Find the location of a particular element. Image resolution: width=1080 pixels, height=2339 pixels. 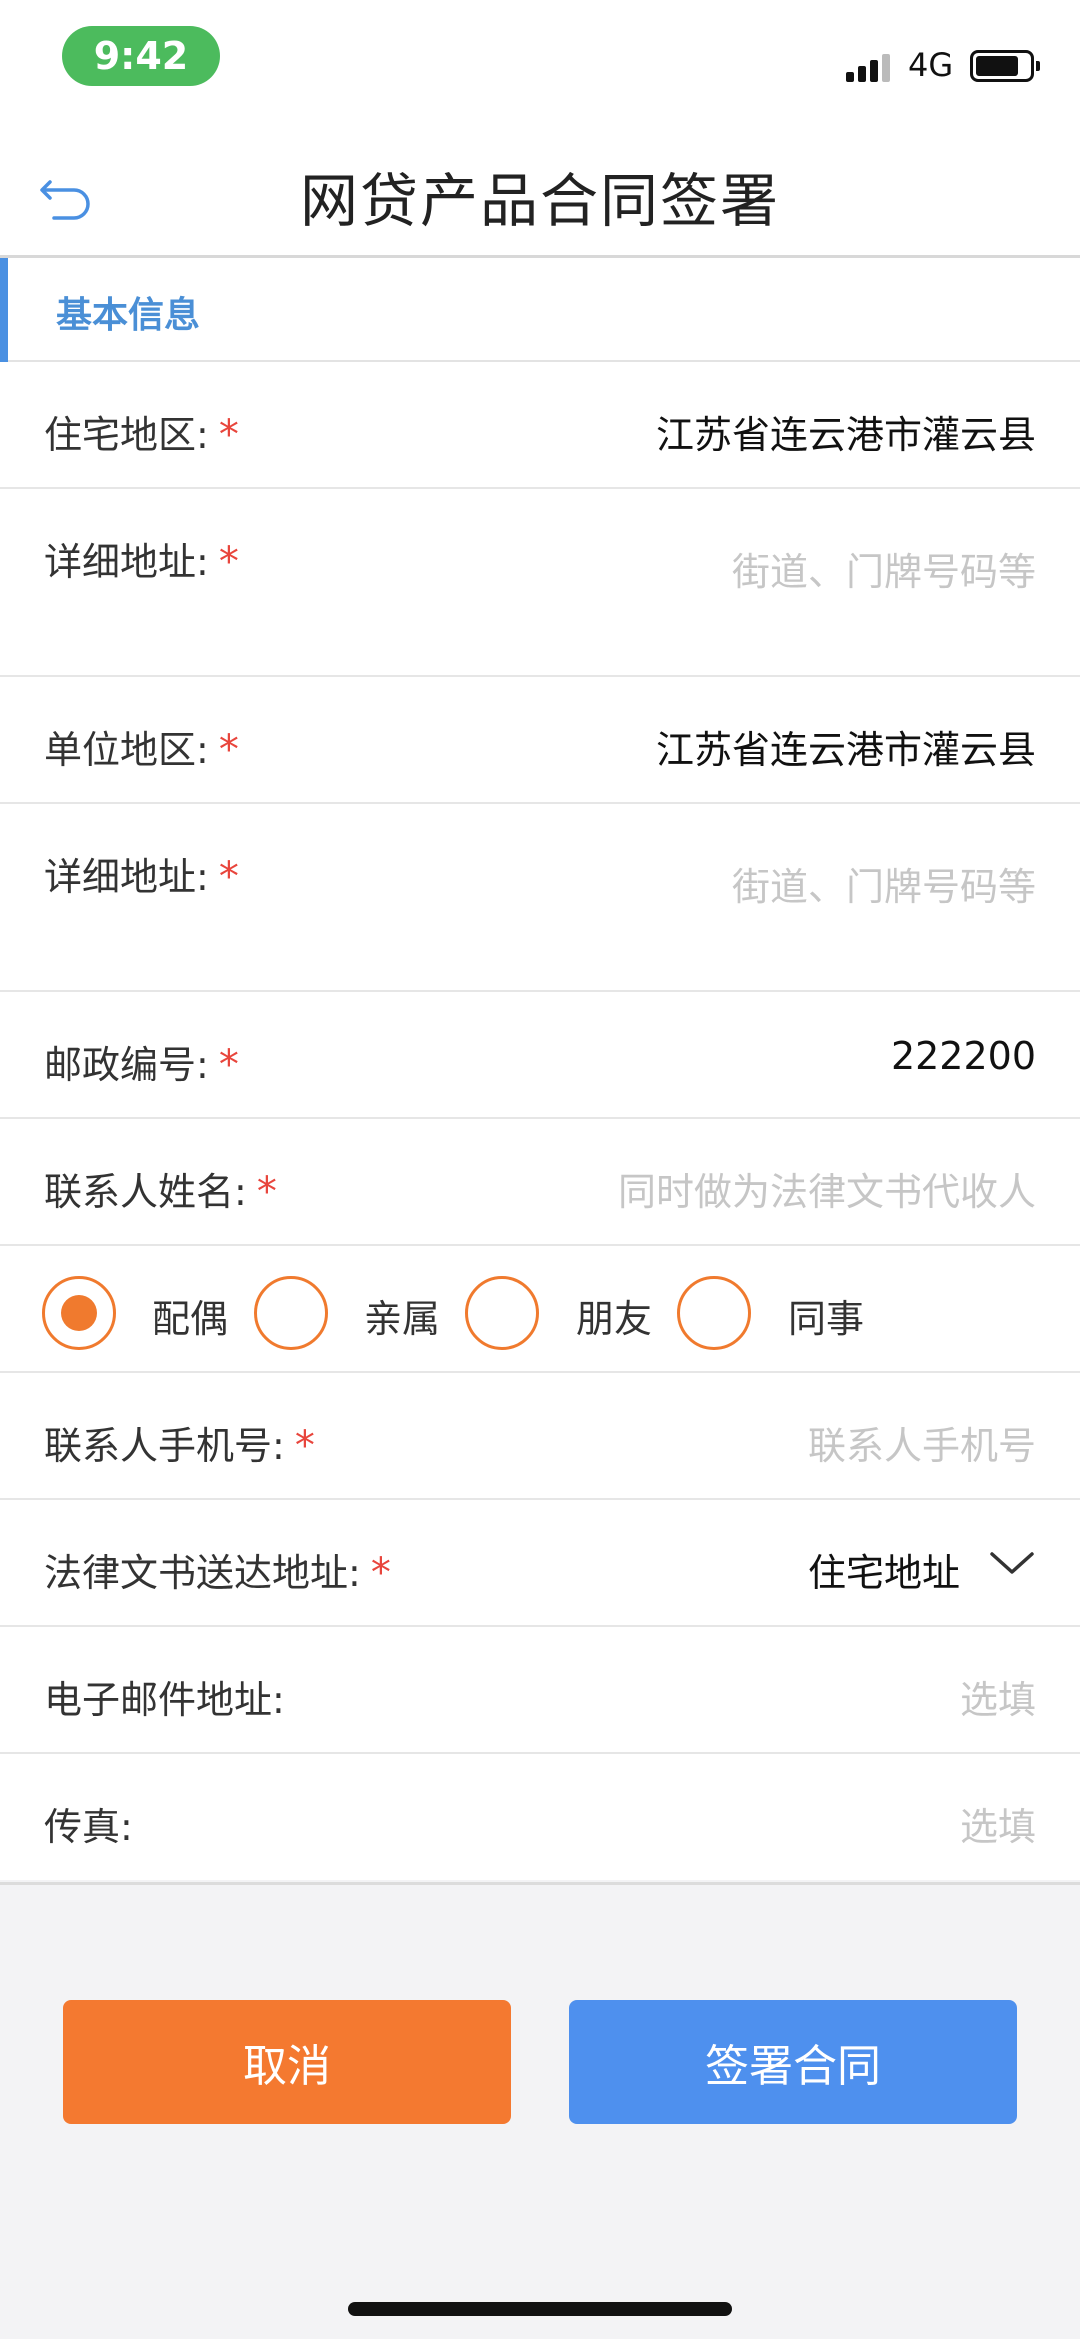

work-region-value: 江苏省连云港市灌云县 is located at coordinates (846, 746).